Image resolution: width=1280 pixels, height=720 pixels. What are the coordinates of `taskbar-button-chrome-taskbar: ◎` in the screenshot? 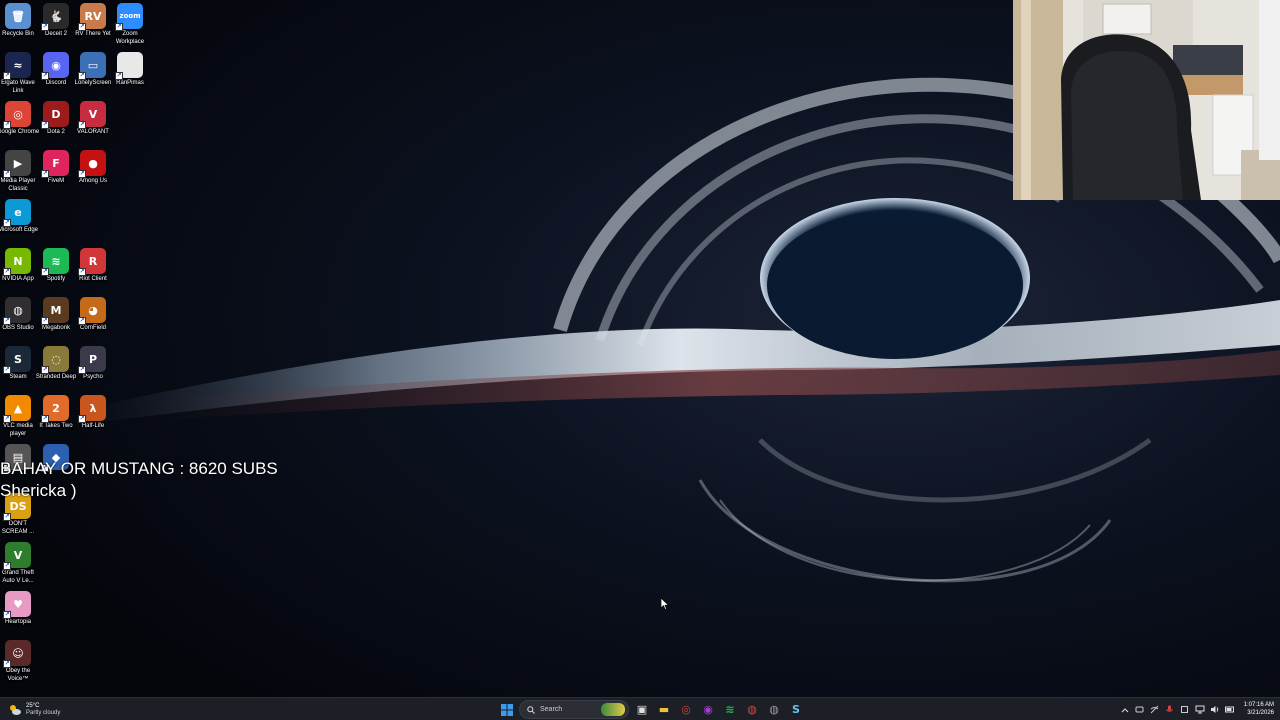 It's located at (686, 709).